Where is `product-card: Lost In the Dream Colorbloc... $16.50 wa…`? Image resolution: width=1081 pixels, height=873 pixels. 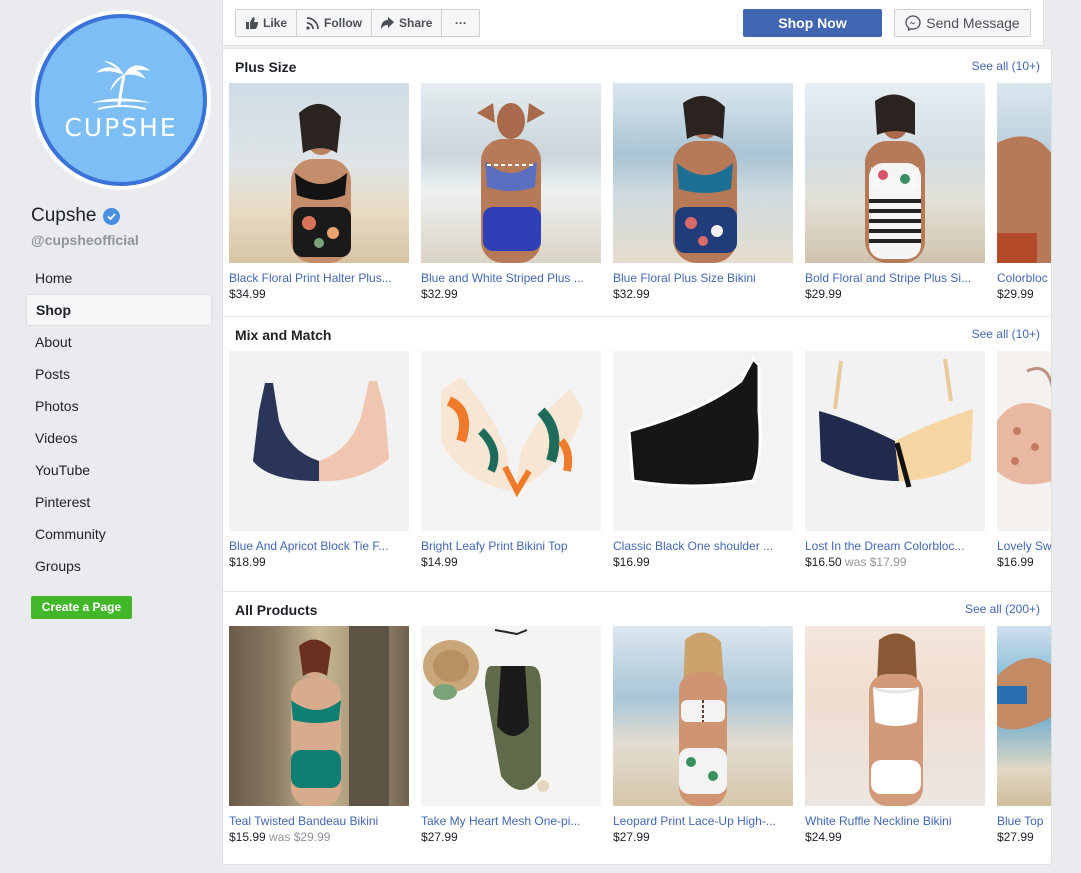 product-card: Lost In the Dream Colorbloc... $16.50 wa… is located at coordinates (895, 460).